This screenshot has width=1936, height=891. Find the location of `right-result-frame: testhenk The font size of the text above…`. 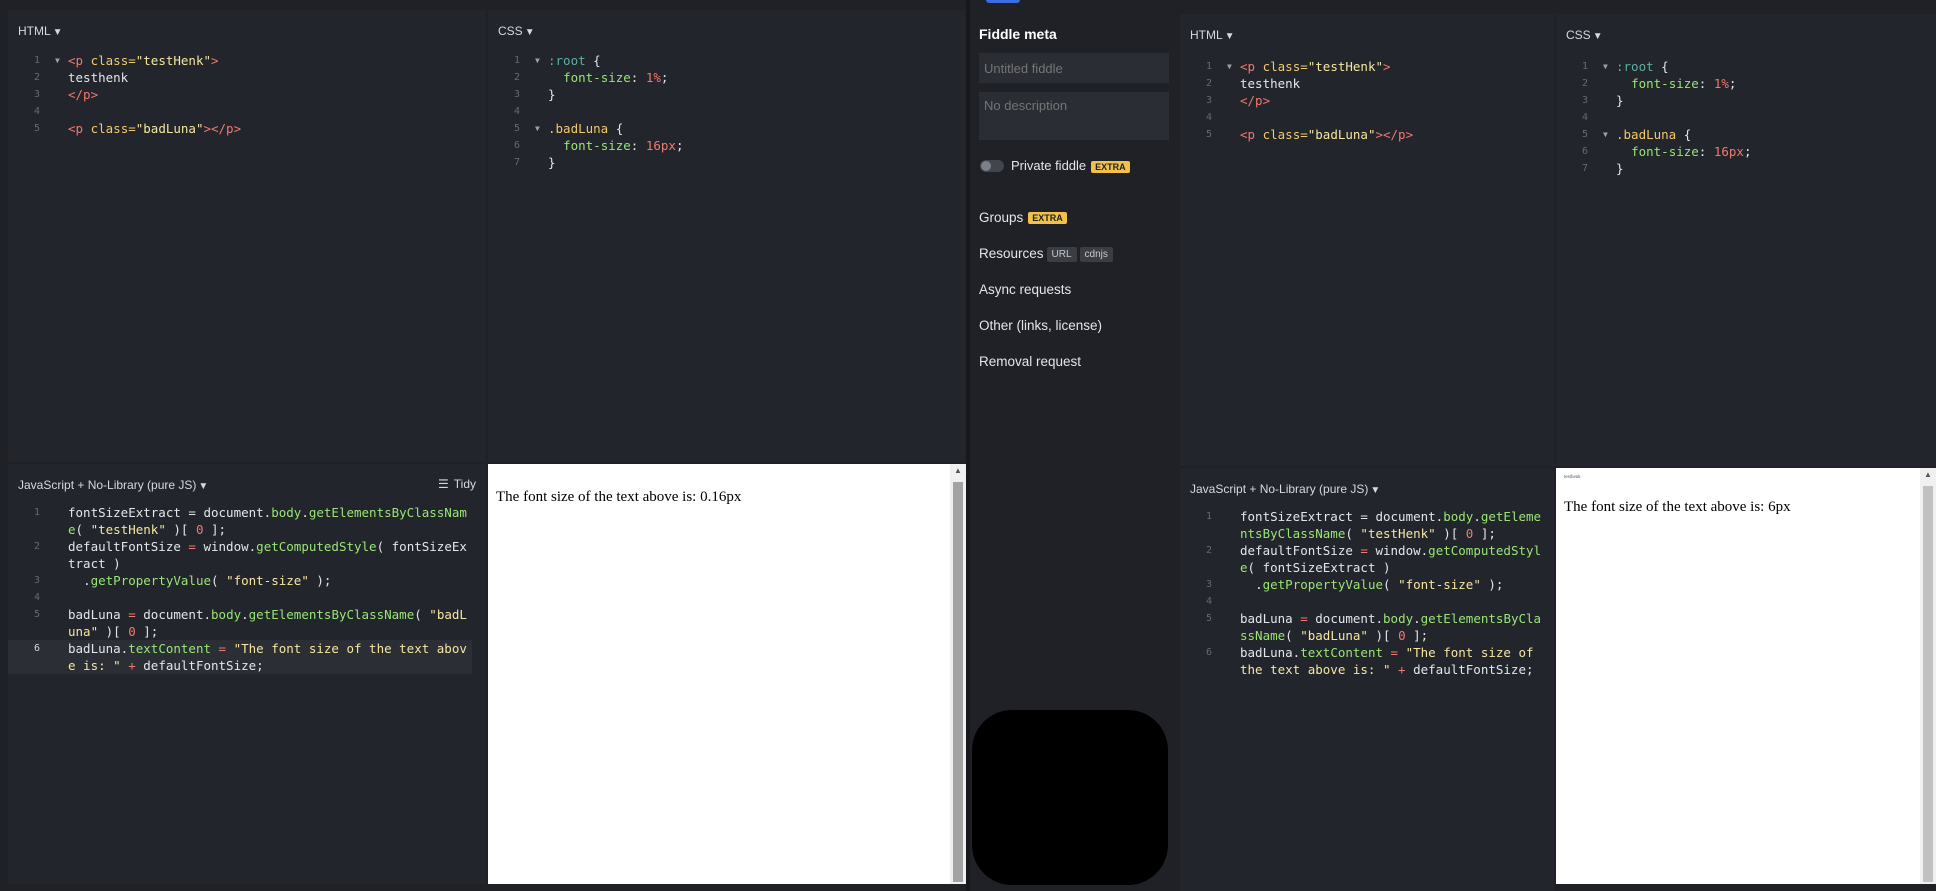

right-result-frame: testhenk The font size of the text above… is located at coordinates (1738, 676).